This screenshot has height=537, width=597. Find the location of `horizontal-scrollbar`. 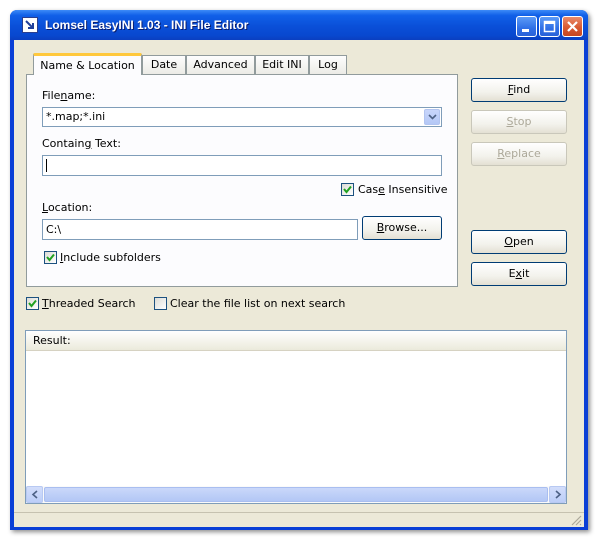

horizontal-scrollbar is located at coordinates (296, 494).